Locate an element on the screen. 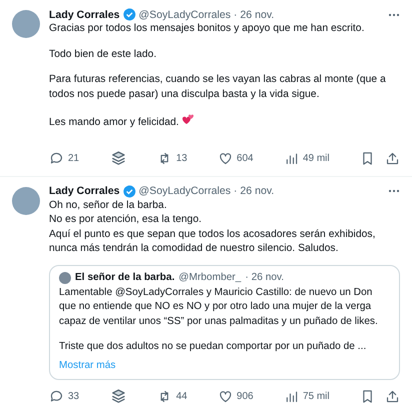 This screenshot has width=412, height=414. tweet-text: Oh no, señor de la barba. is located at coordinates (108, 205).